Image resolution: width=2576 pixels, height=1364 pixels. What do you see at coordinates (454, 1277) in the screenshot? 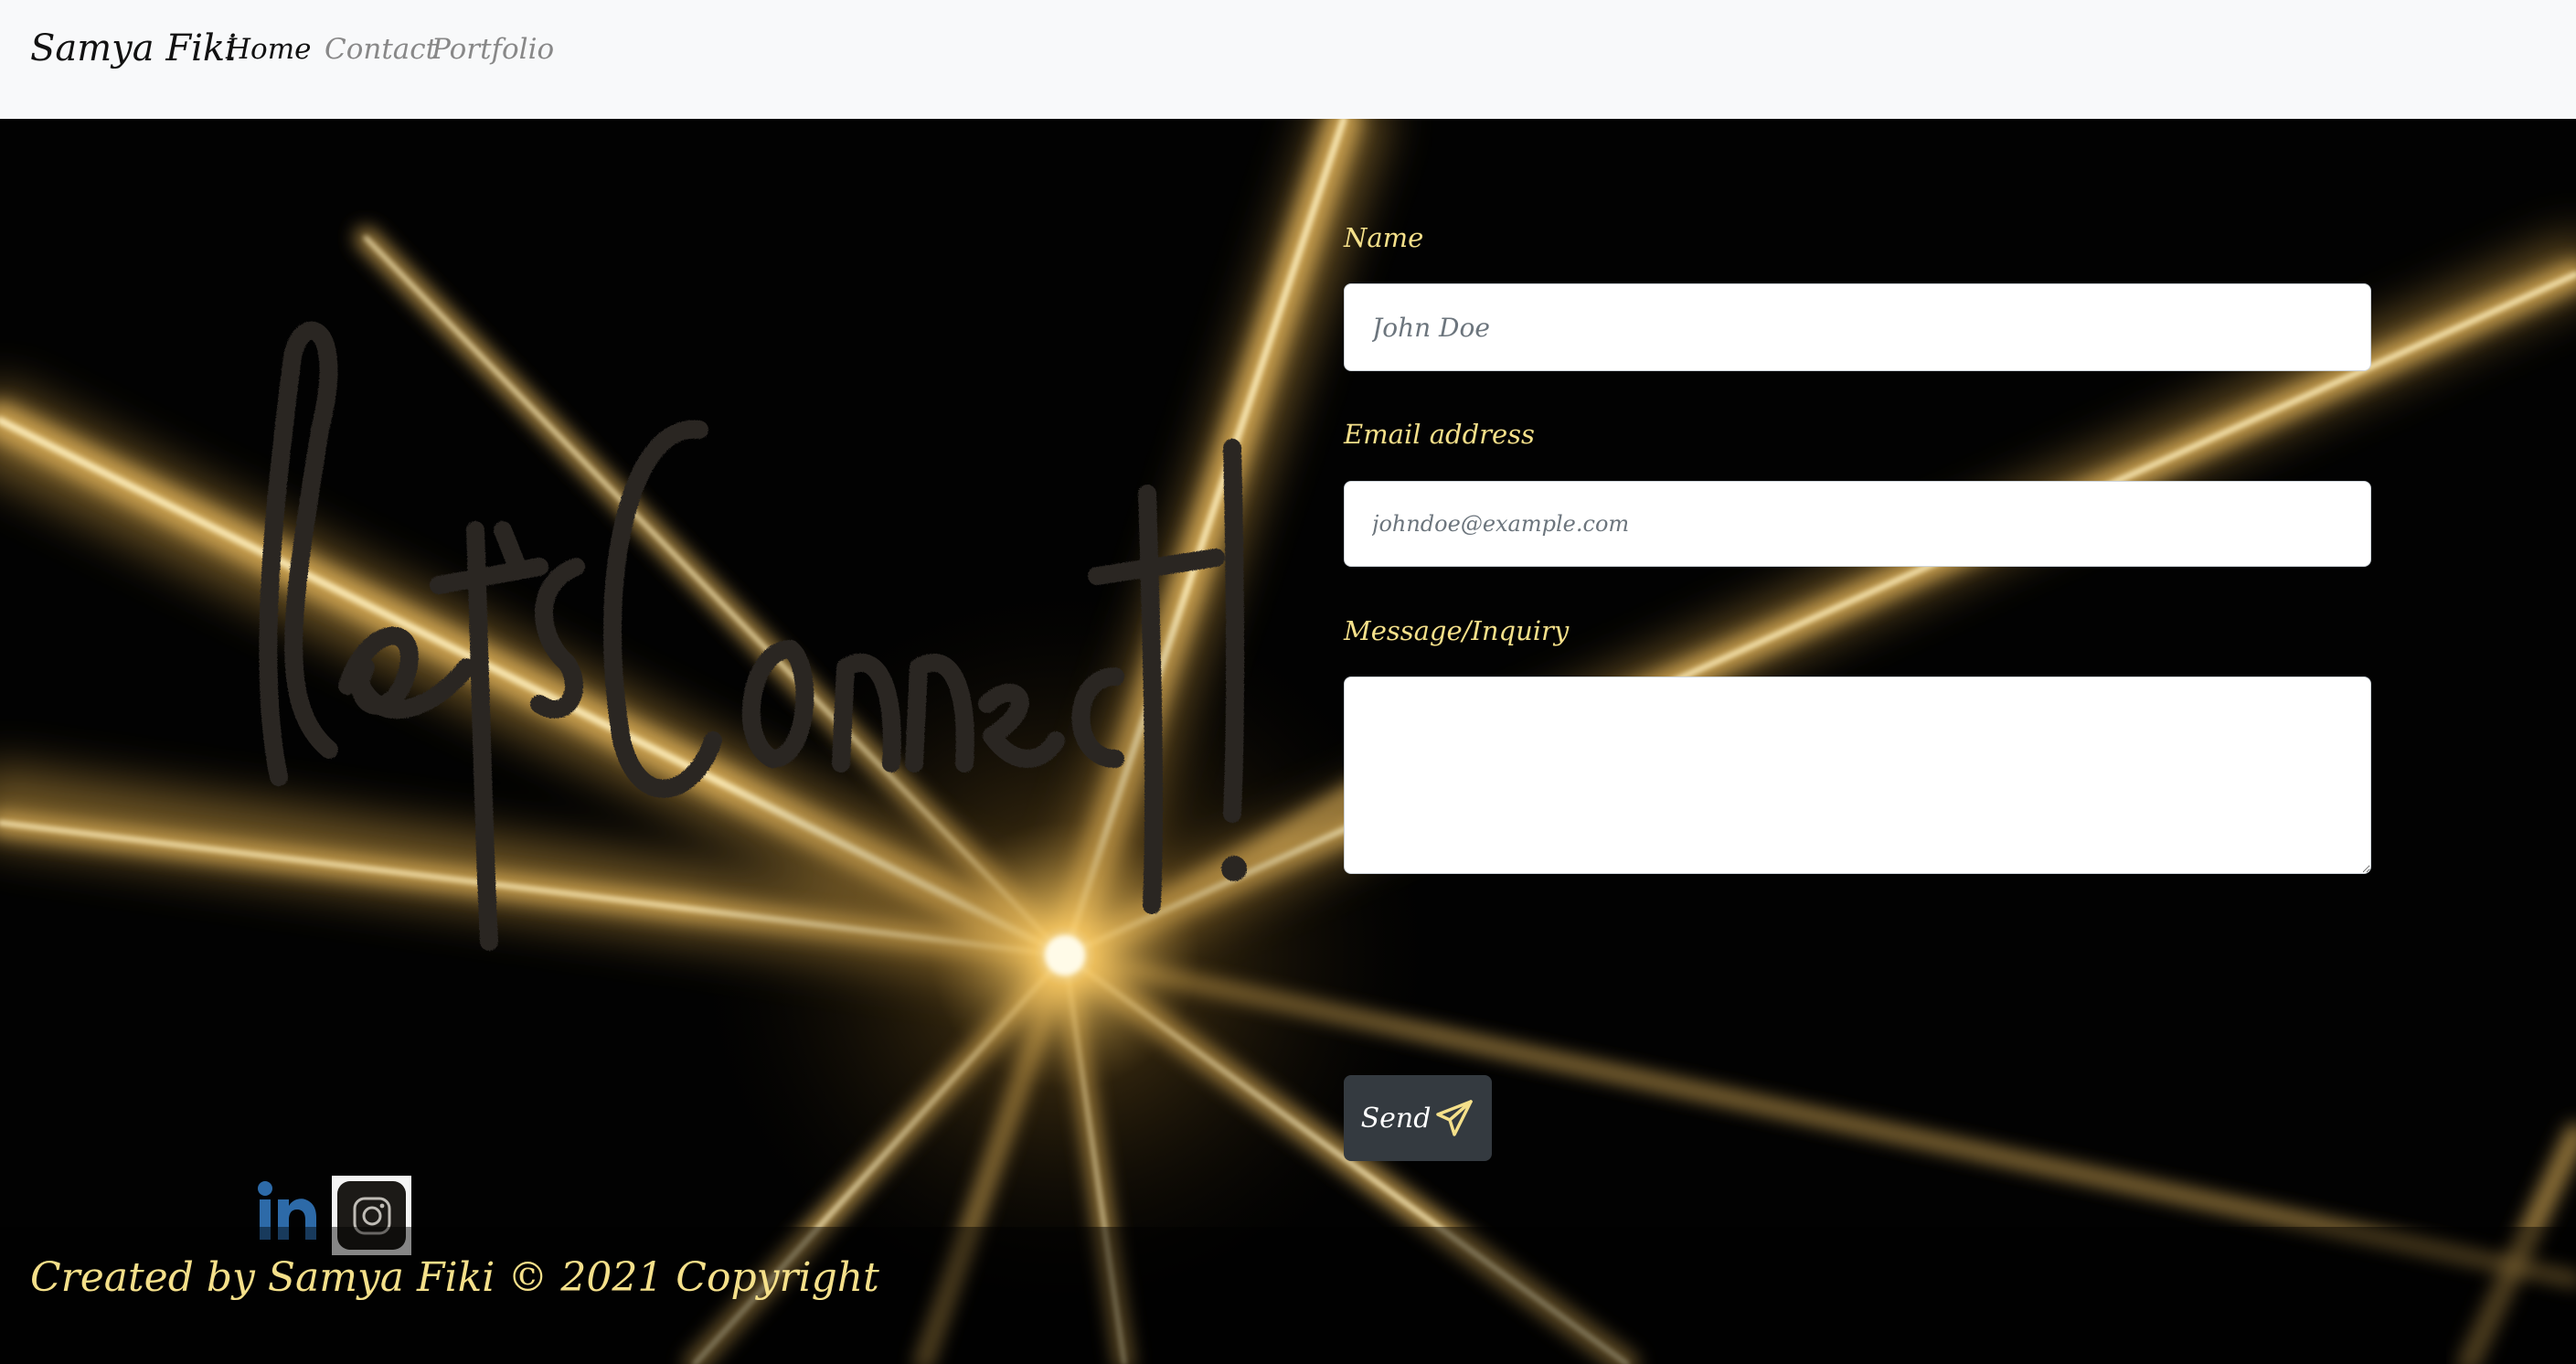
I see `footer-copyright: Created by Samya Fiki © 2021 Copyright` at bounding box center [454, 1277].